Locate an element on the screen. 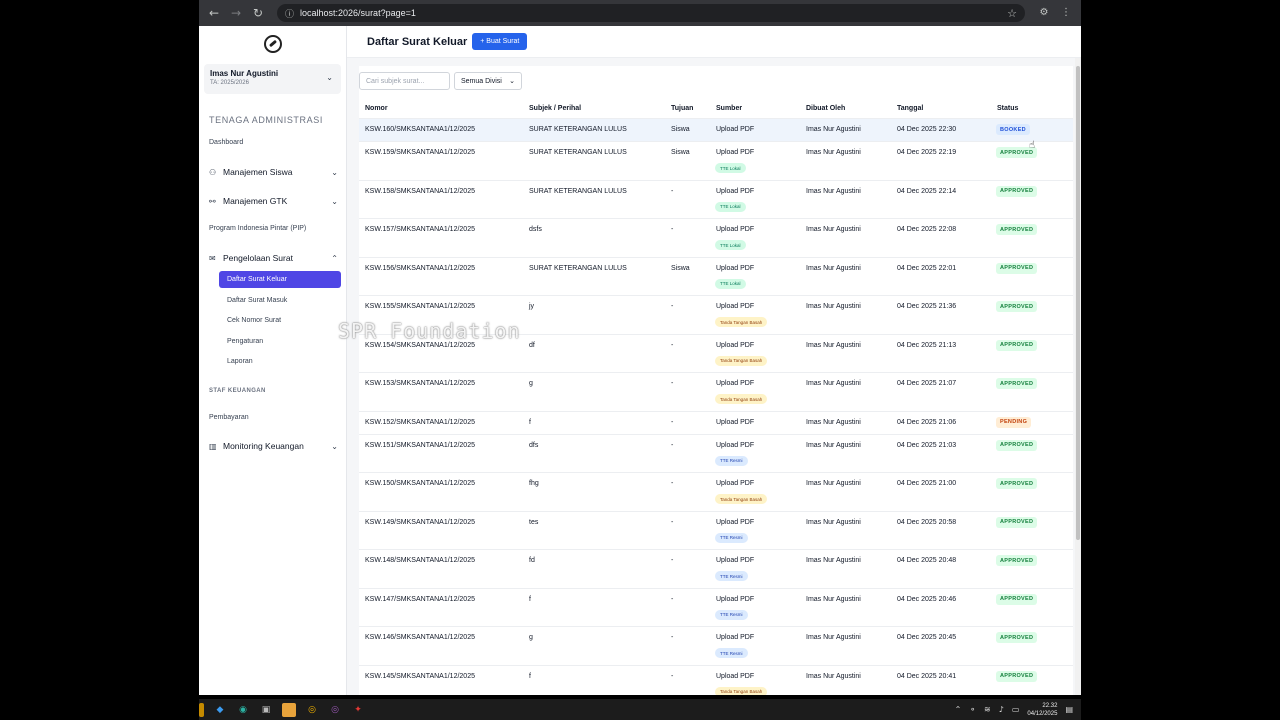 The width and height of the screenshot is (1280, 720). page-title: Daftar Surat Keluar is located at coordinates (417, 41).